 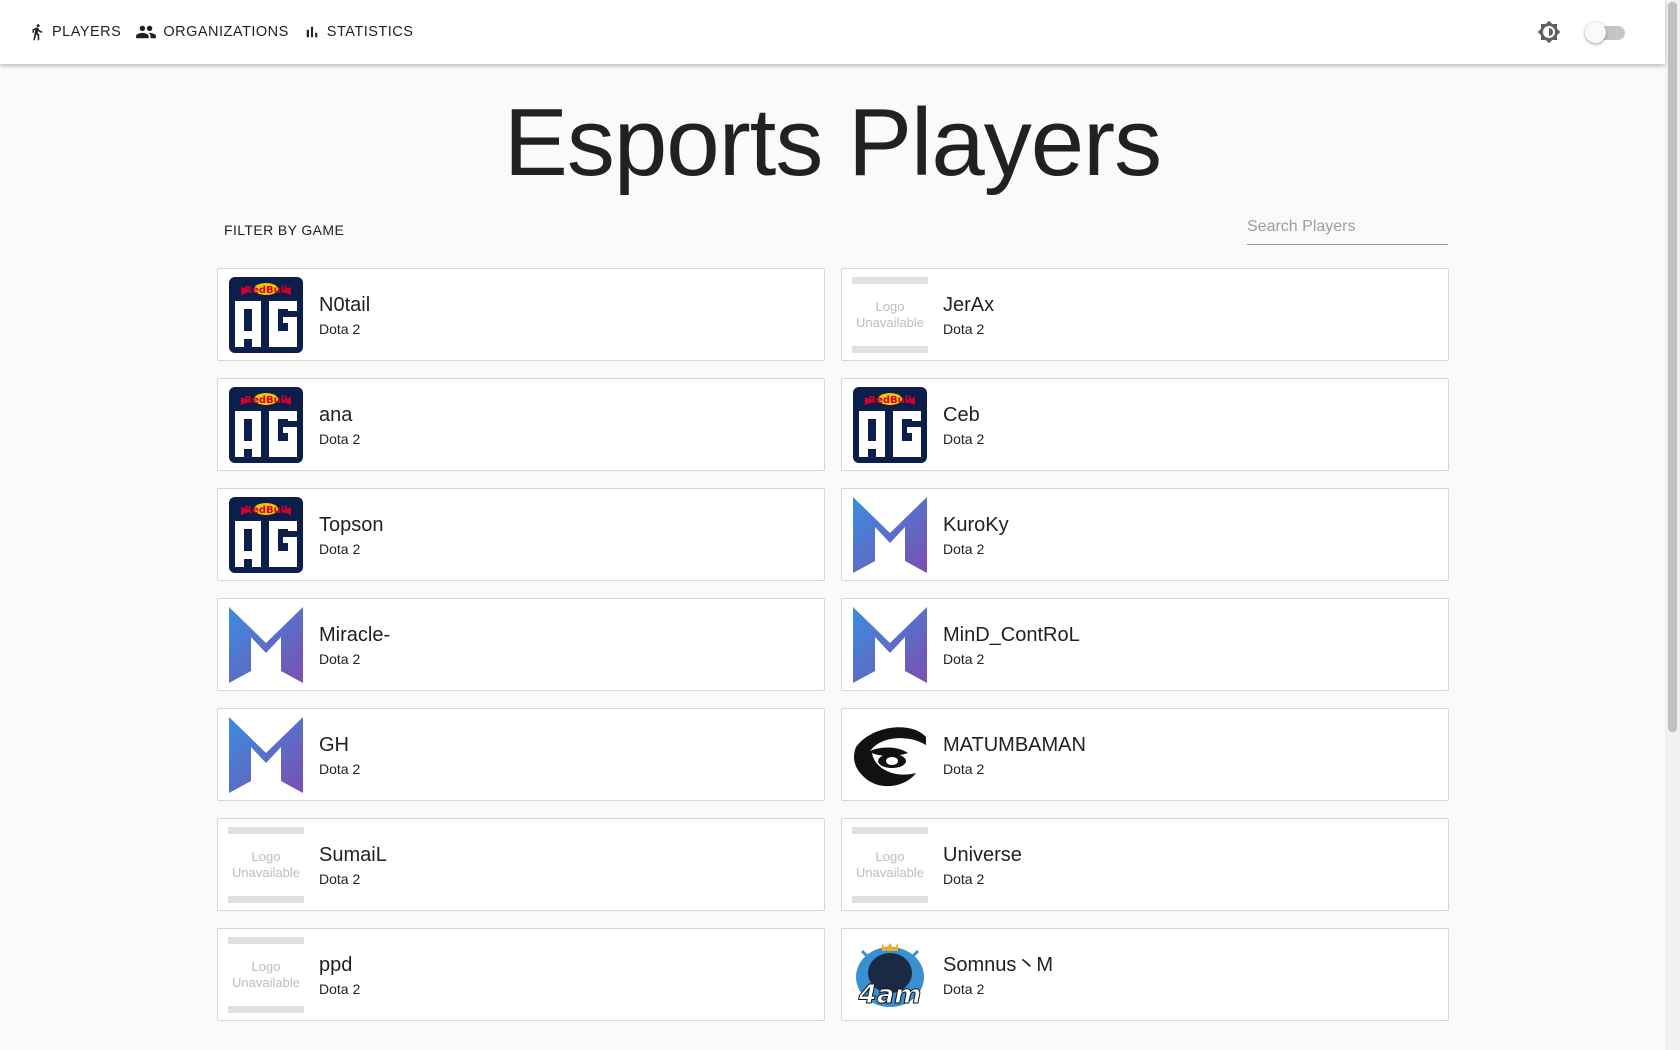 I want to click on top-app-bar: PLAYERS ORGANIZATIONS STATISTICS, so click(x=832, y=32).